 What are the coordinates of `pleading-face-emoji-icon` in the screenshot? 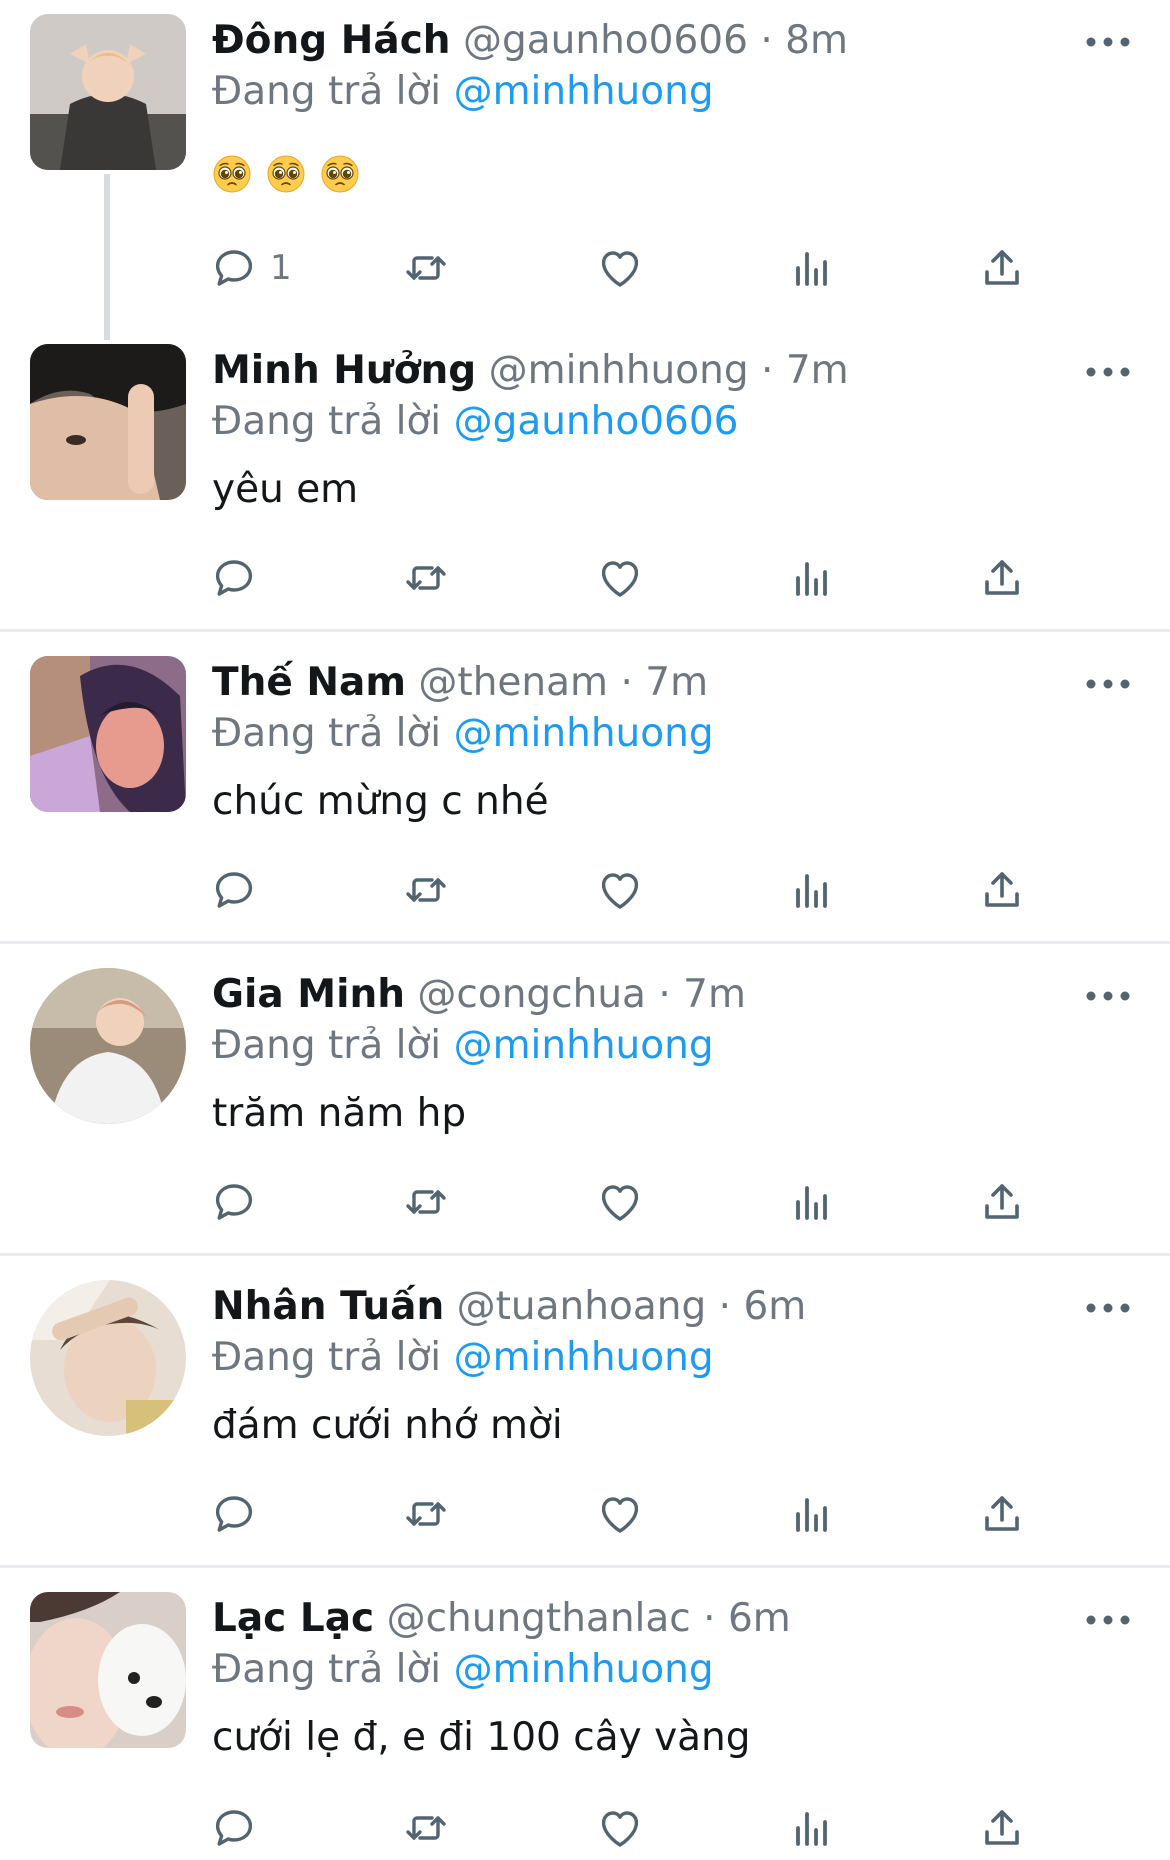 It's located at (286, 174).